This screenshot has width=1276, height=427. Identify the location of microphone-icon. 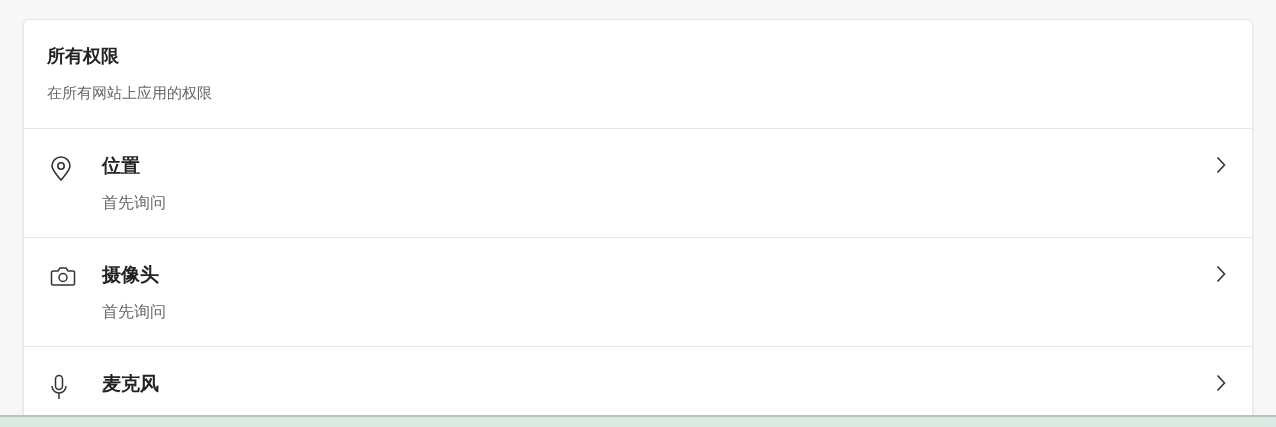
(59, 387).